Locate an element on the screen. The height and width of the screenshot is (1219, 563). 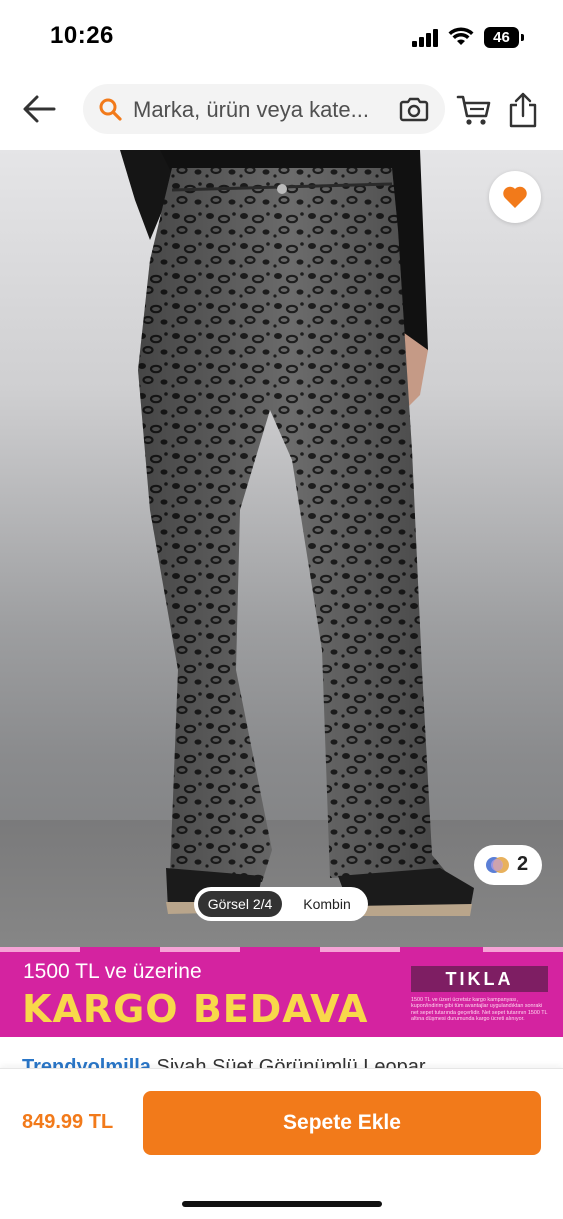
color-variants-button: 2 is located at coordinates (508, 865).